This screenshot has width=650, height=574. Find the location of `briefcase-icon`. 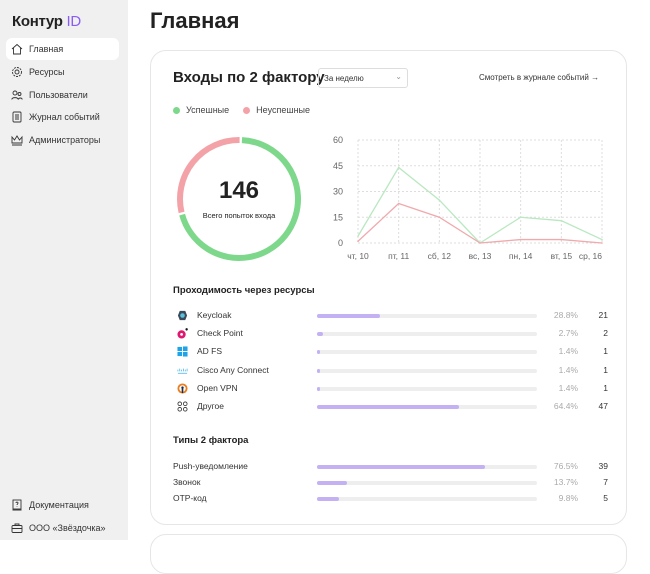

briefcase-icon is located at coordinates (17, 528).